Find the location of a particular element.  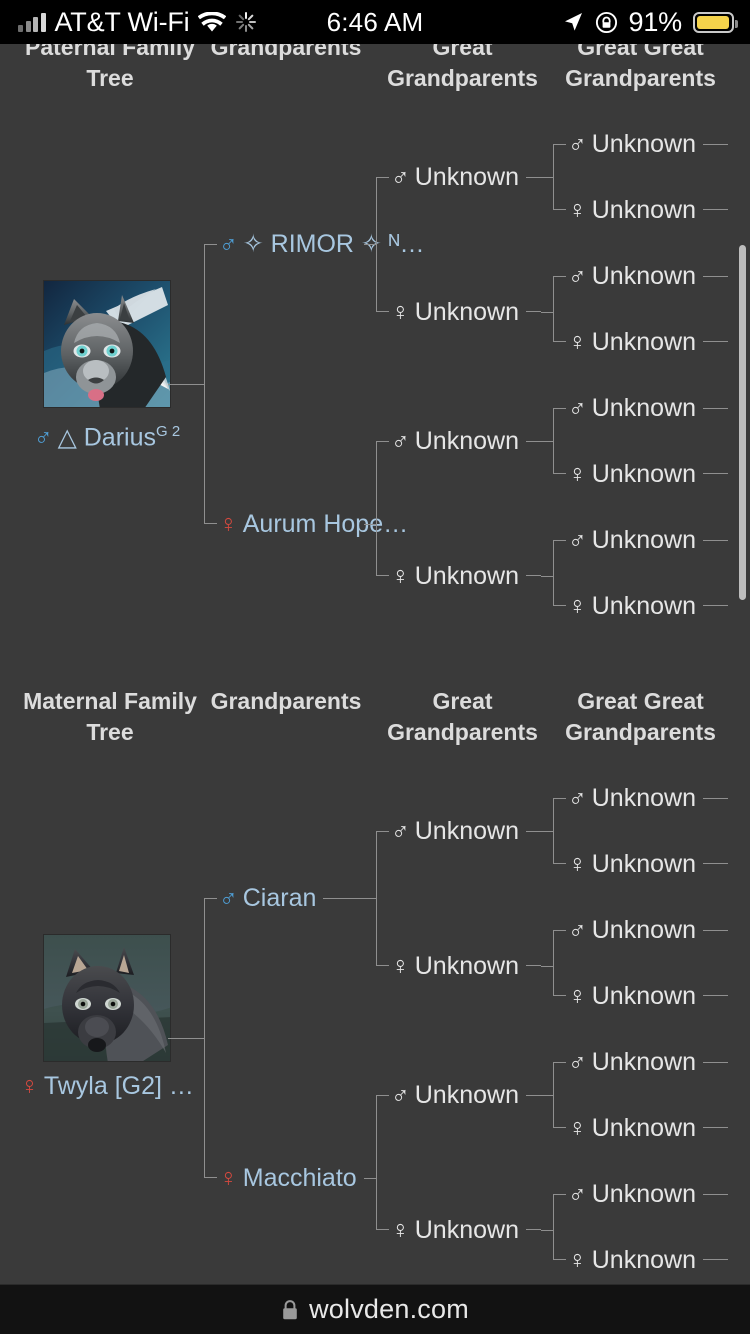

status-bar-right: 91% is located at coordinates (650, 22).